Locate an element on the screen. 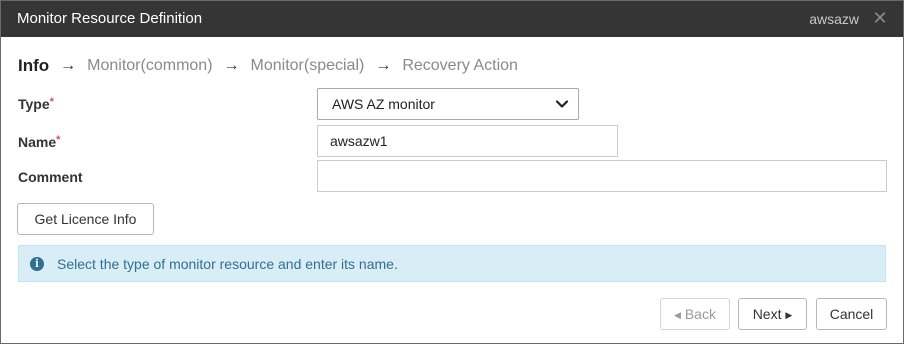  next-button-label: Next is located at coordinates (767, 314).